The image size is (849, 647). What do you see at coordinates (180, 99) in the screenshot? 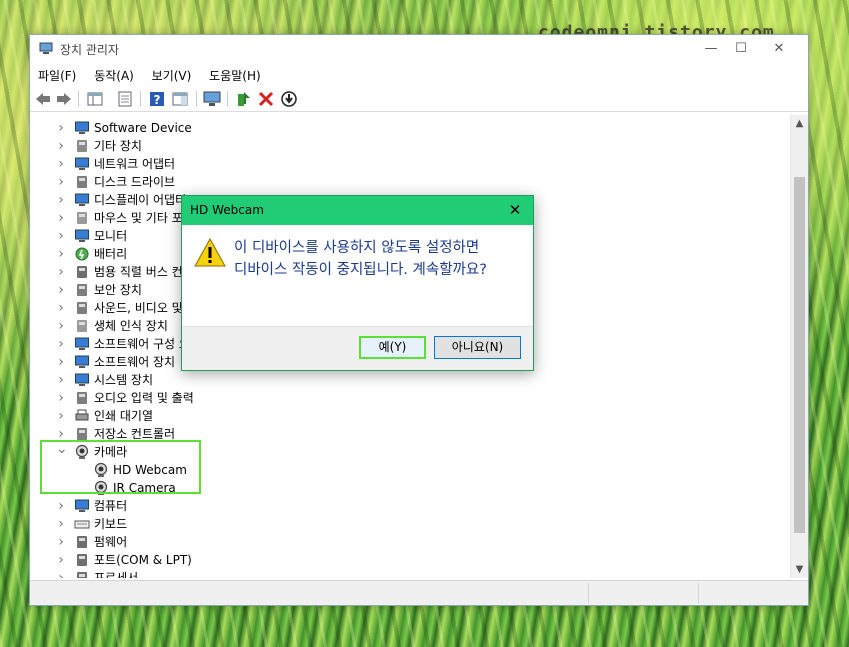
I see `action-pane-icon` at bounding box center [180, 99].